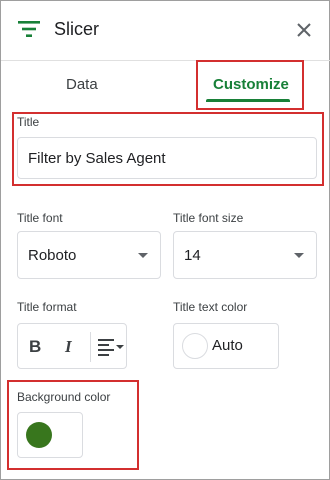 This screenshot has width=330, height=480. Describe the element at coordinates (90, 347) in the screenshot. I see `toolbar-divider` at that location.